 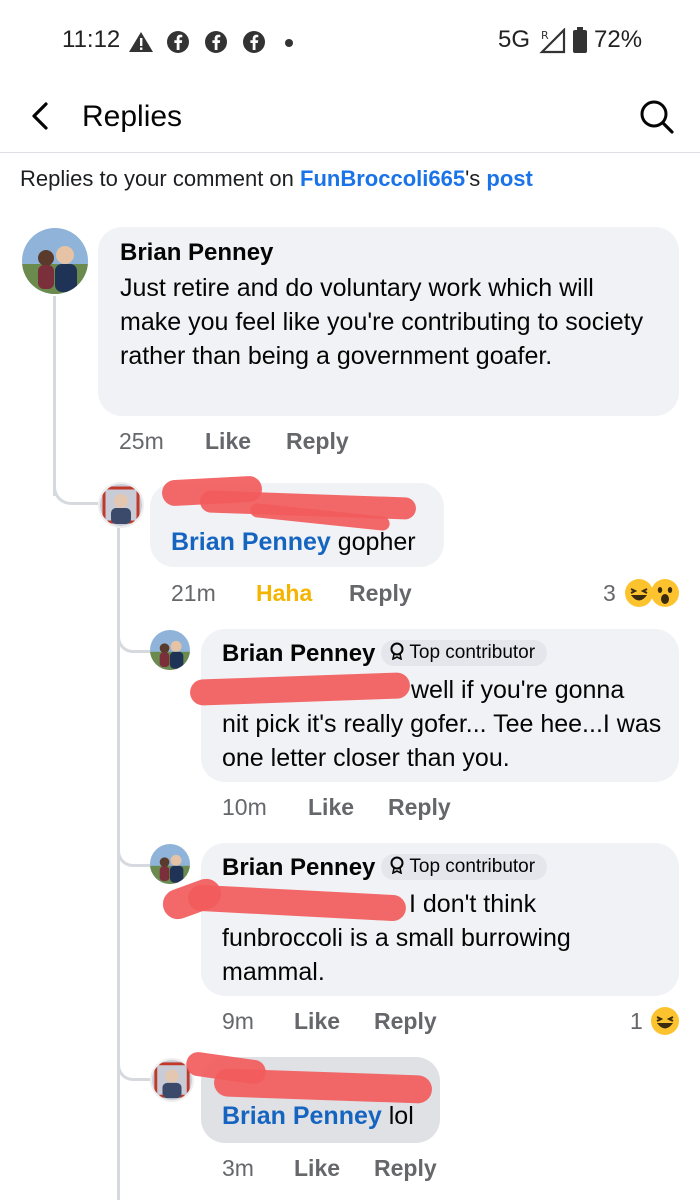 What do you see at coordinates (636, 1021) in the screenshot?
I see `reaction-count: 1` at bounding box center [636, 1021].